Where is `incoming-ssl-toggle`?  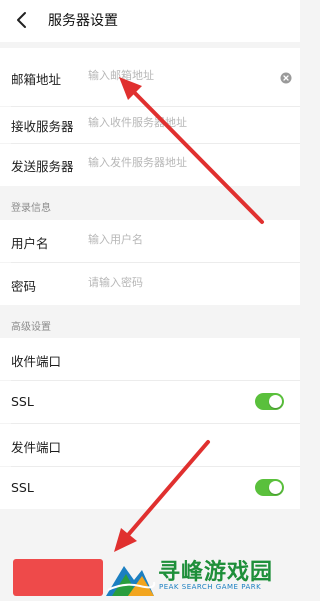 incoming-ssl-toggle is located at coordinates (269, 401).